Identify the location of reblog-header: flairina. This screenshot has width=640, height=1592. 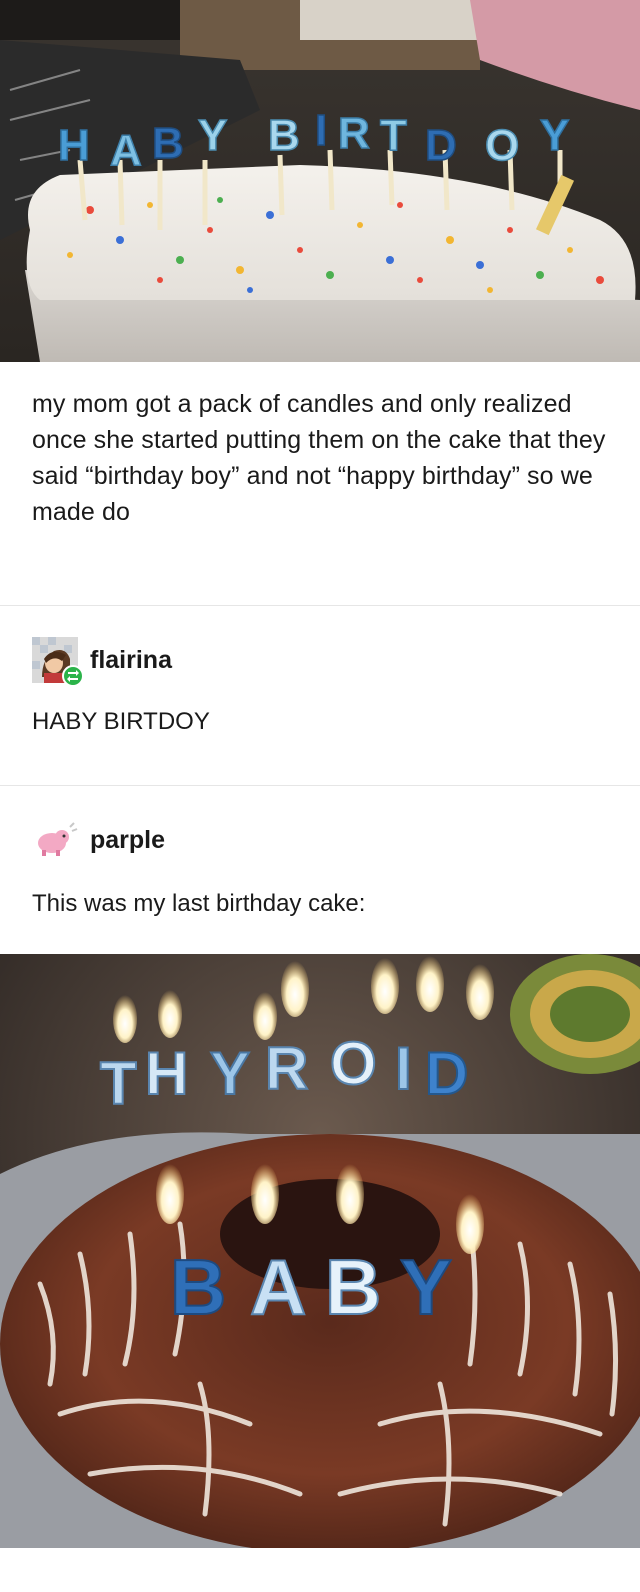
(320, 646).